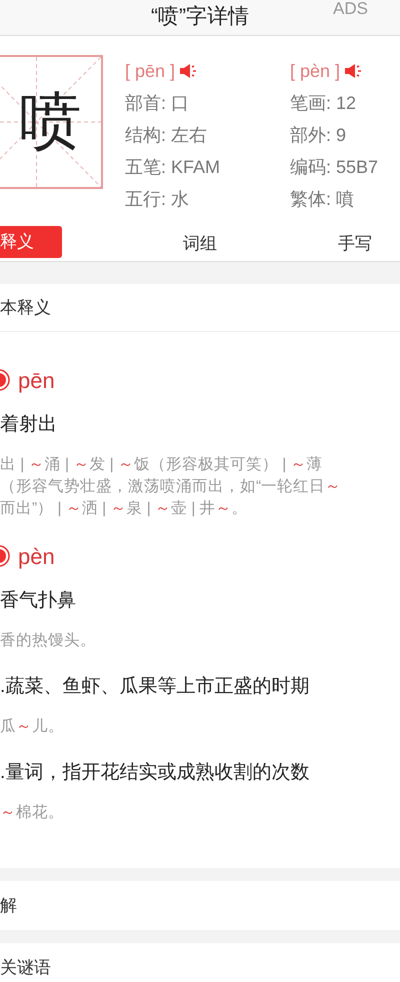 The height and width of the screenshot is (982, 400). Describe the element at coordinates (36, 380) in the screenshot. I see `pinyin-heading: pēn` at that location.